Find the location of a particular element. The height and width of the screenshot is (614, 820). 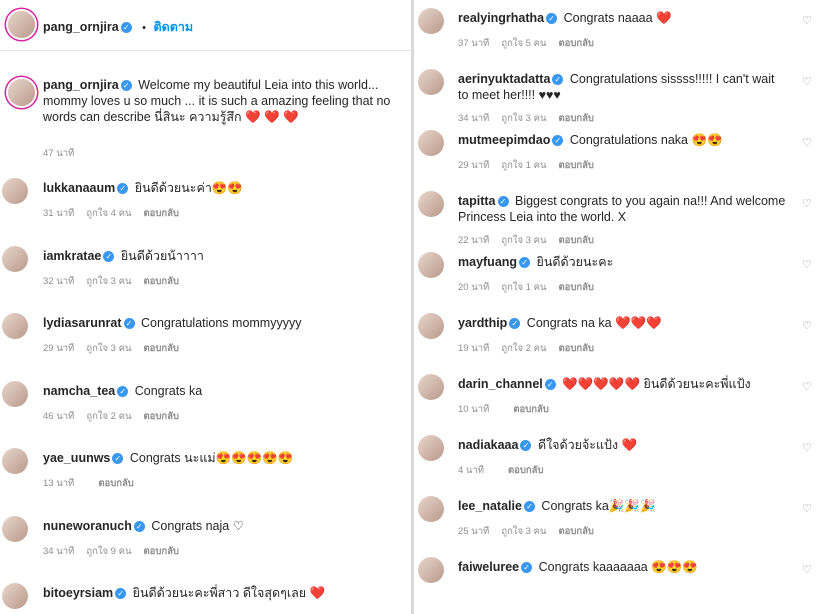

comment-username: yae_uunws is located at coordinates (76, 458).